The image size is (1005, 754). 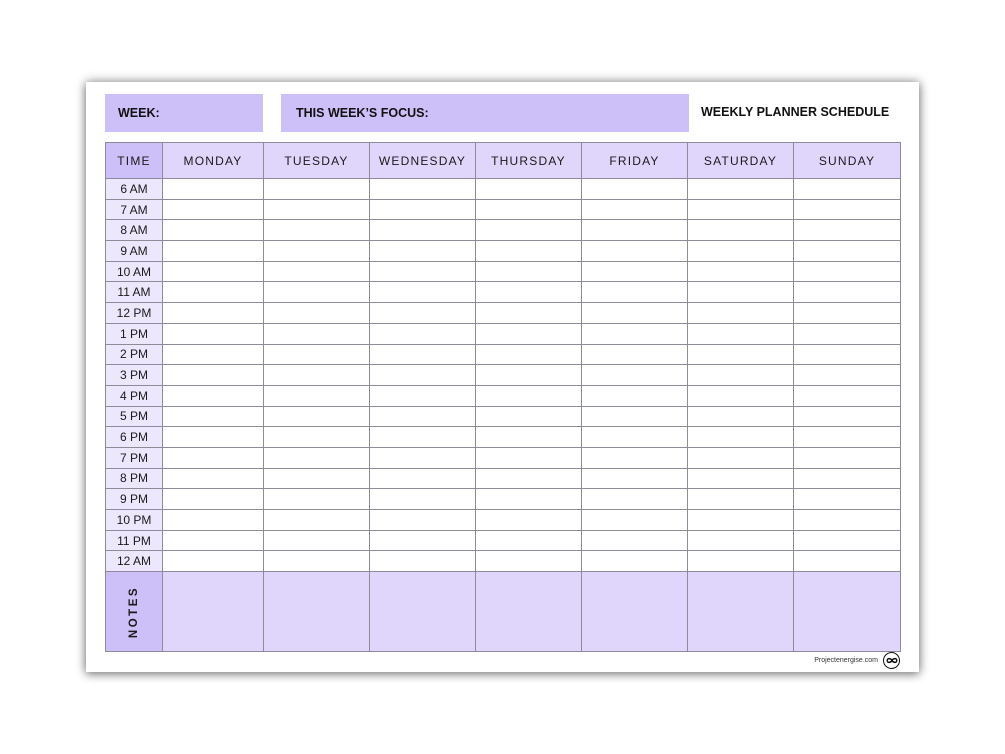 What do you see at coordinates (634, 612) in the screenshot?
I see `notes-cell-friday` at bounding box center [634, 612].